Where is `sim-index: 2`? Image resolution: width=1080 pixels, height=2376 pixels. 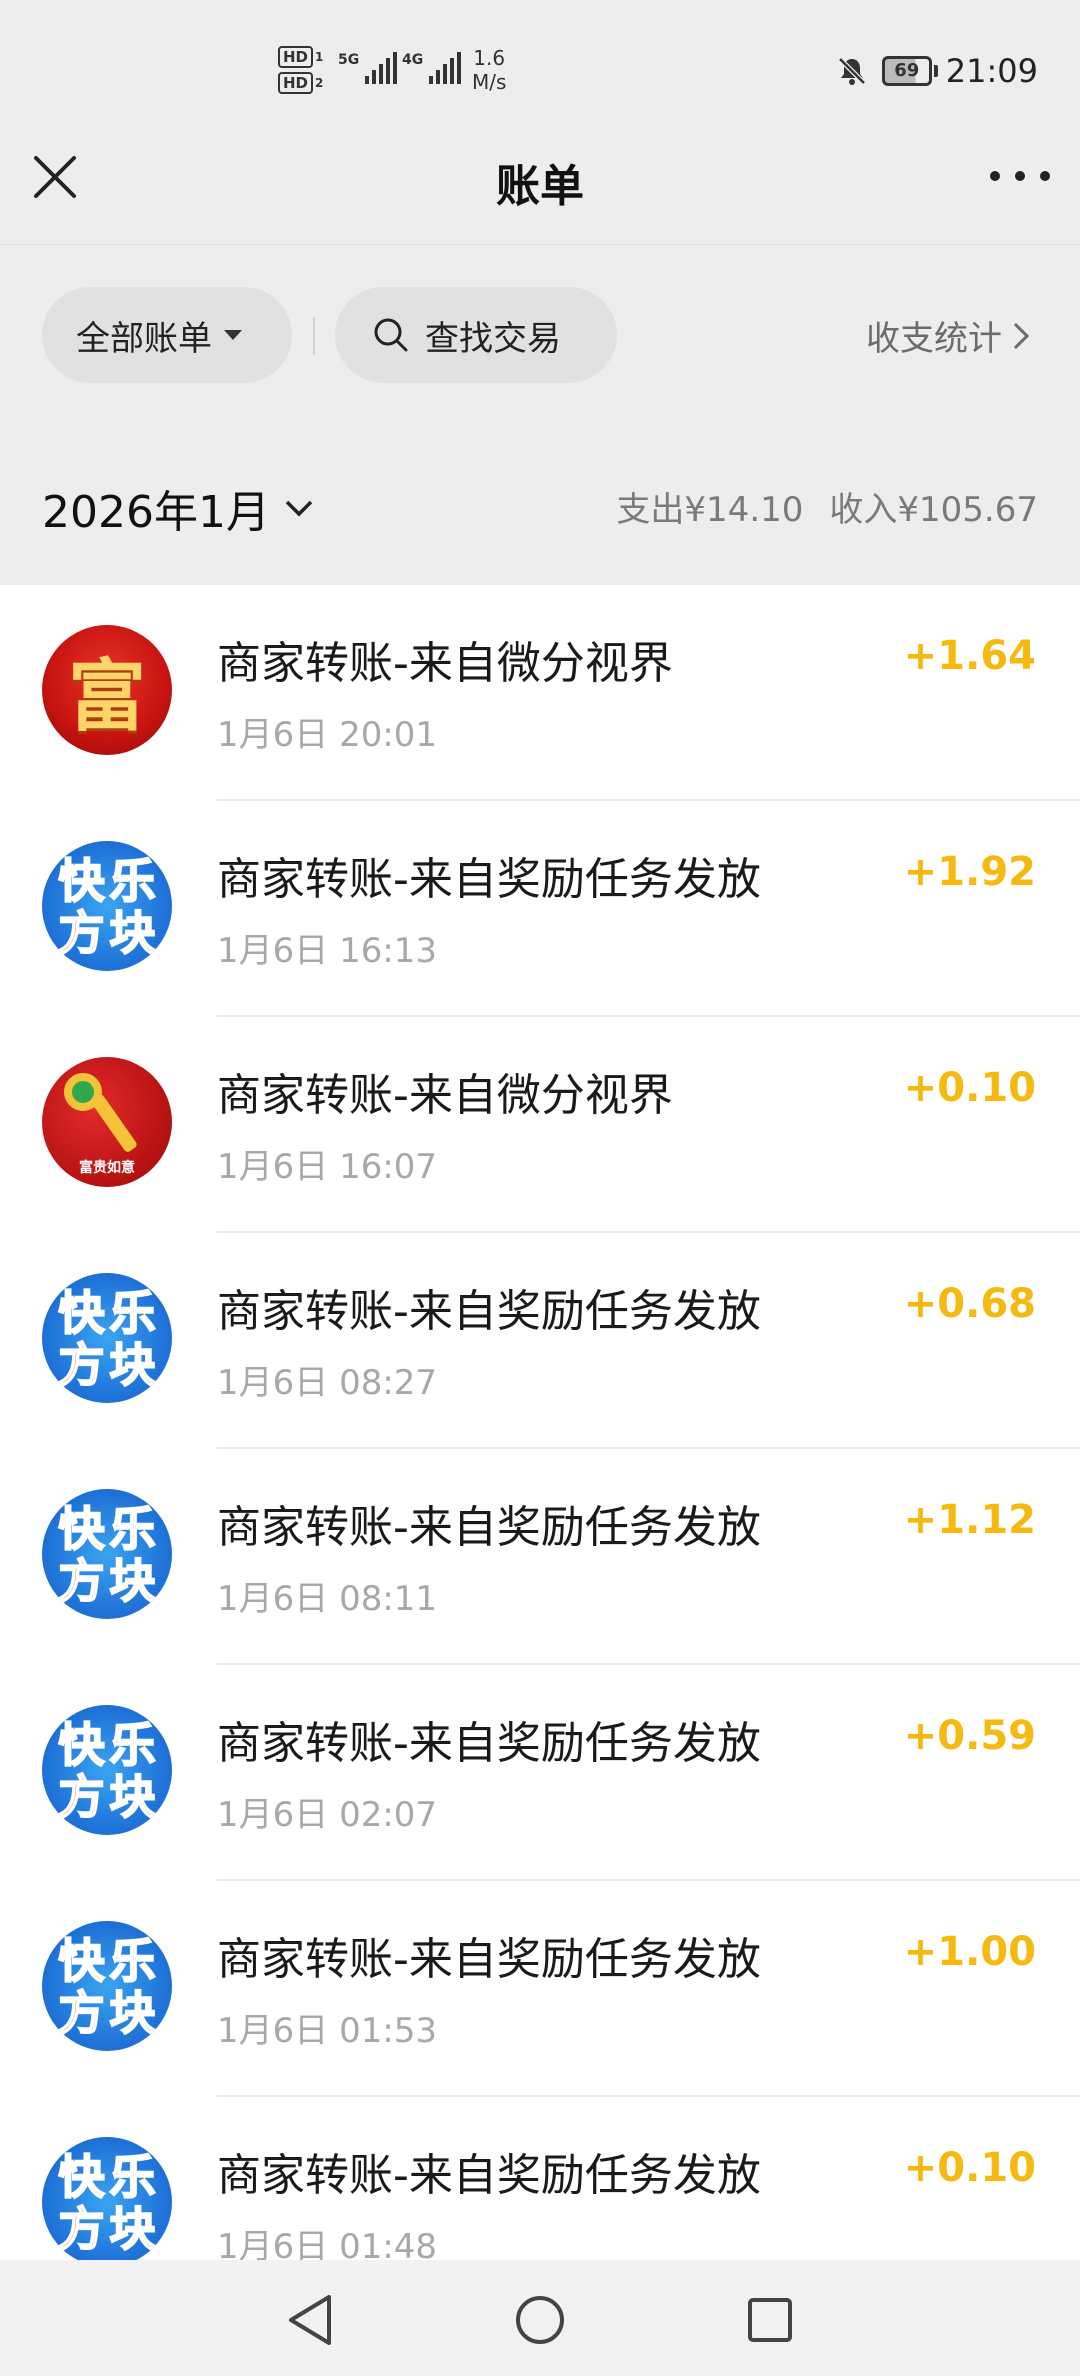 sim-index: 2 is located at coordinates (319, 83).